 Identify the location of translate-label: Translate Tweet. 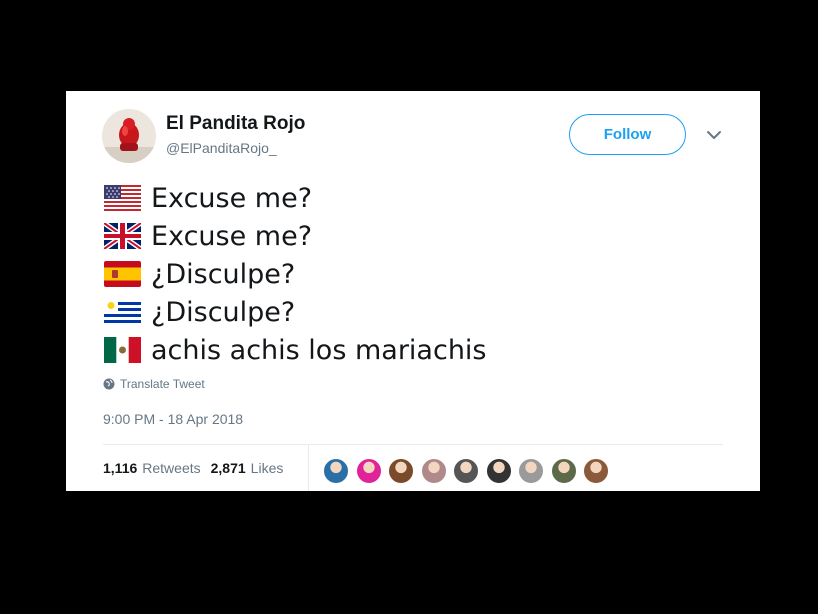
(162, 384).